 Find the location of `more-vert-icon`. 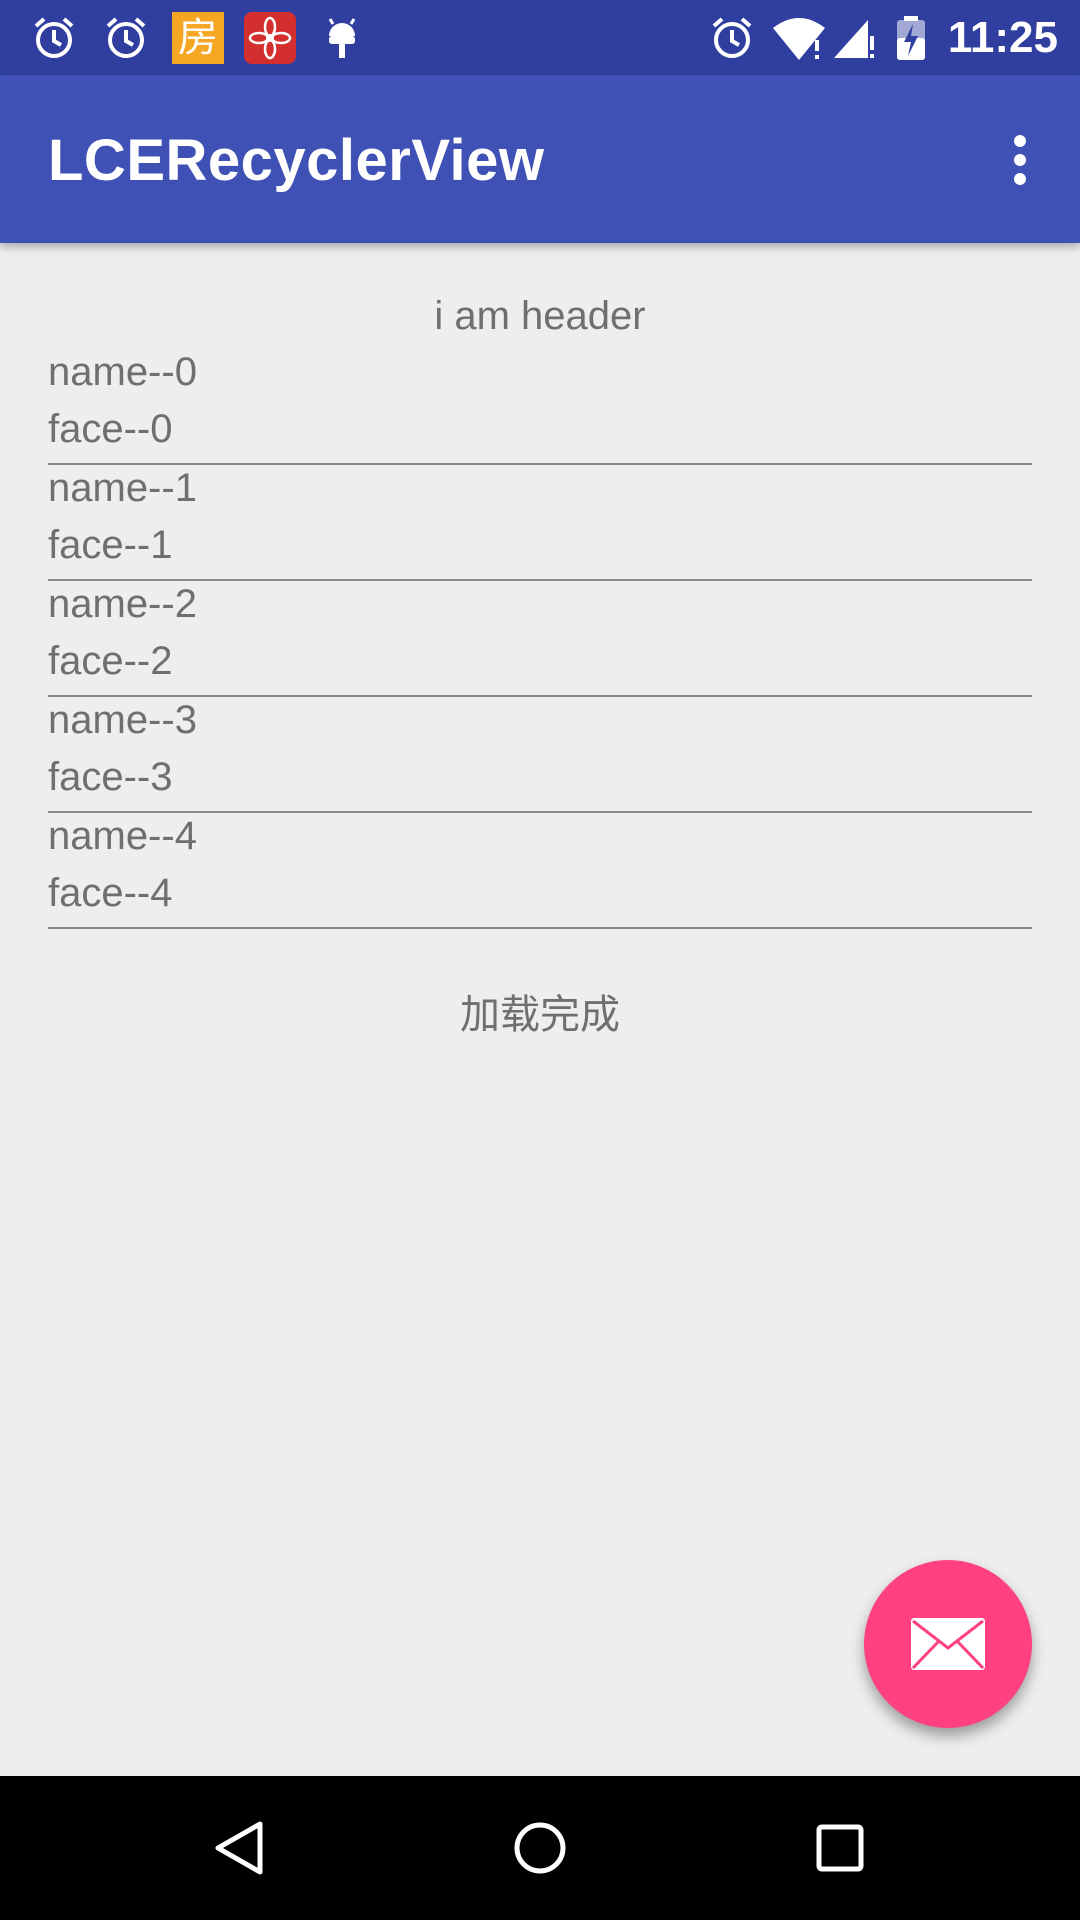

more-vert-icon is located at coordinates (1019, 160).